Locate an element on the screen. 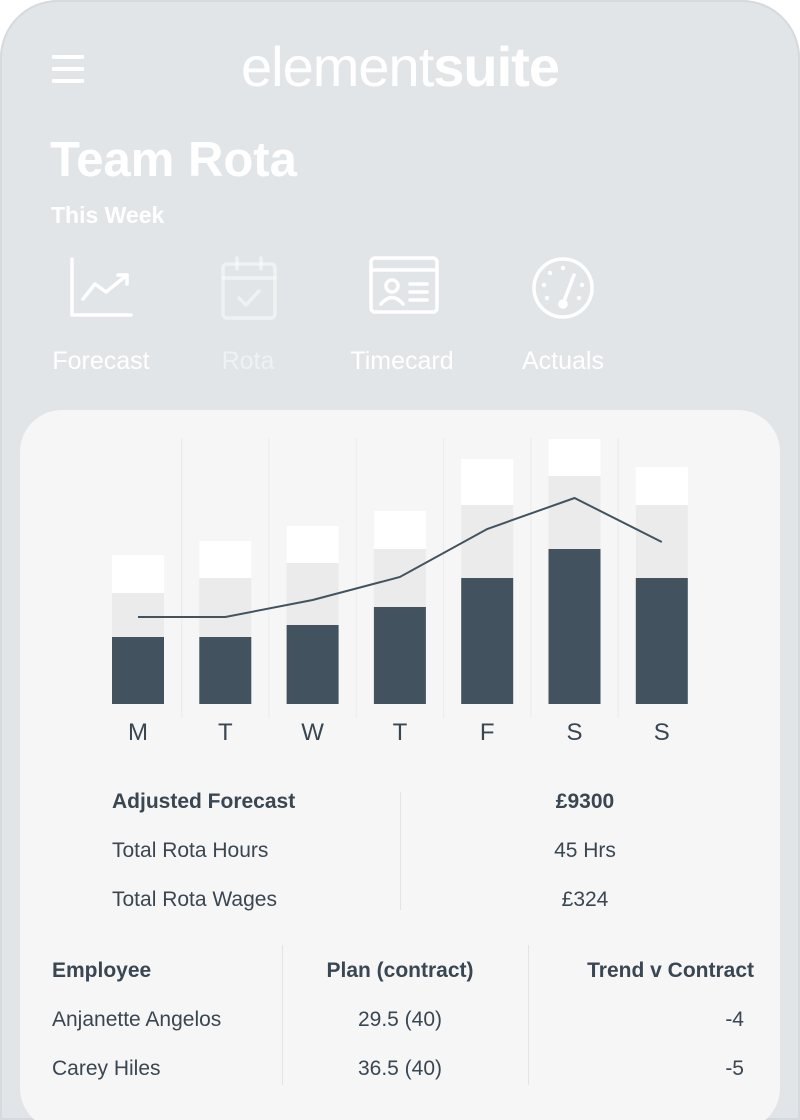 The height and width of the screenshot is (1120, 800). nav-label: Actuals is located at coordinates (563, 361).